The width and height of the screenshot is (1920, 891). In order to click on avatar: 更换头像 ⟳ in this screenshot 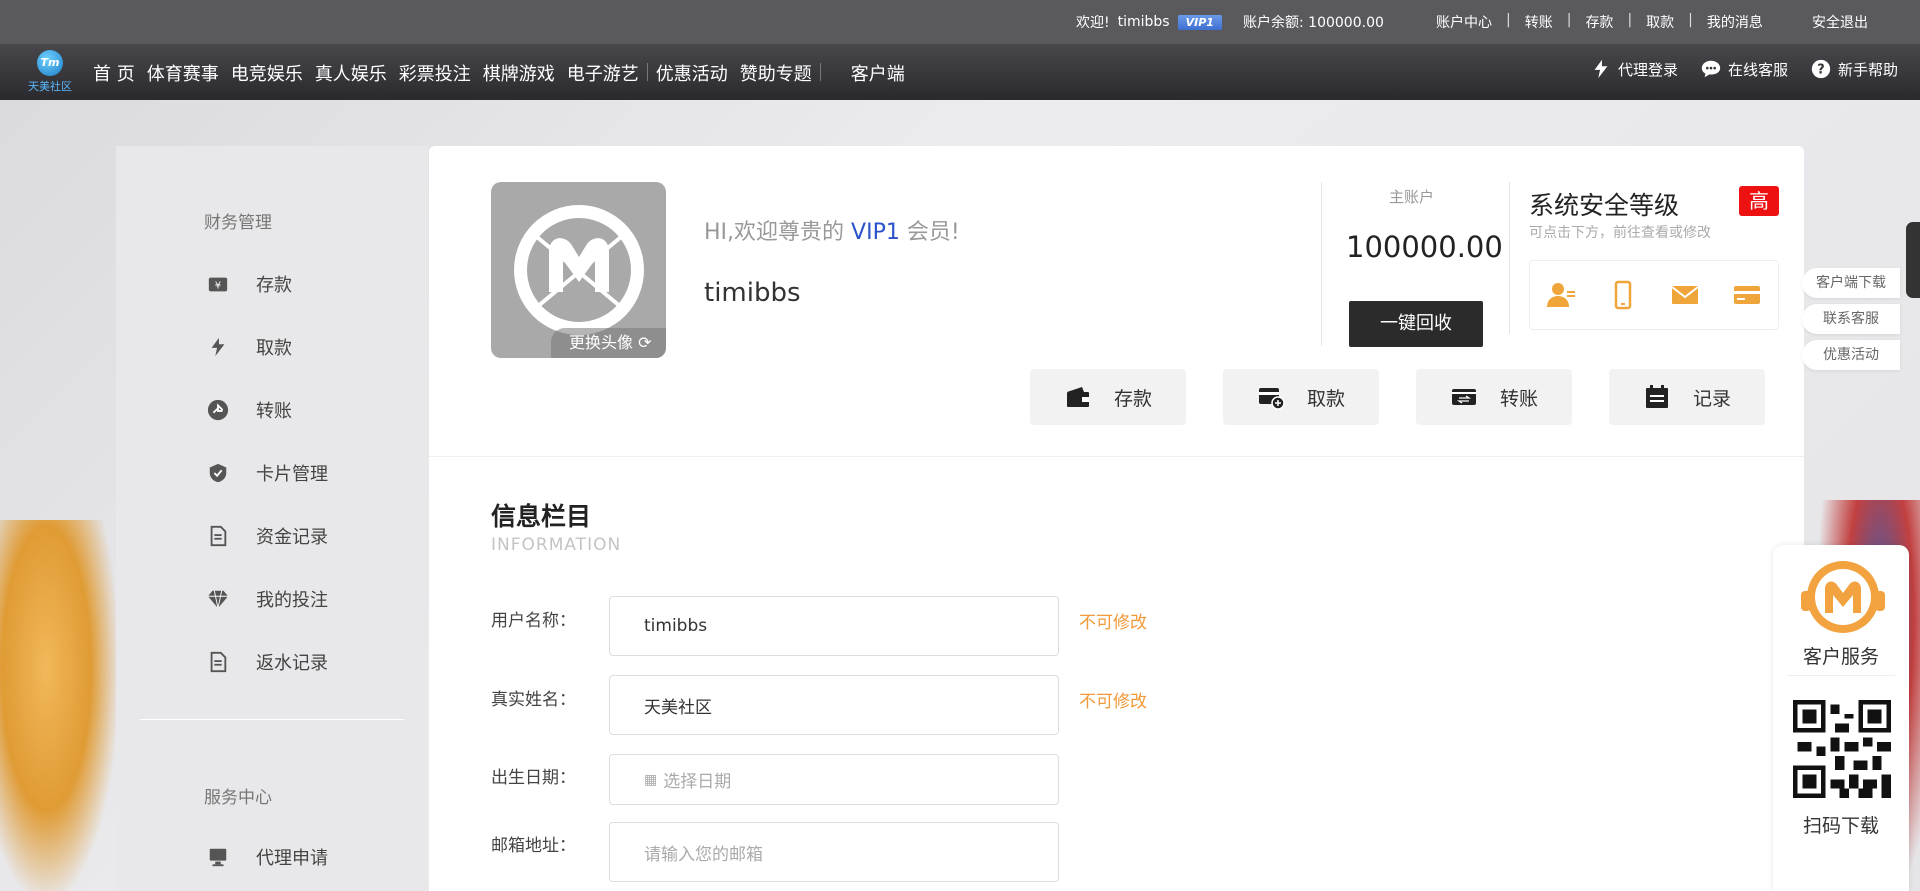, I will do `click(578, 270)`.